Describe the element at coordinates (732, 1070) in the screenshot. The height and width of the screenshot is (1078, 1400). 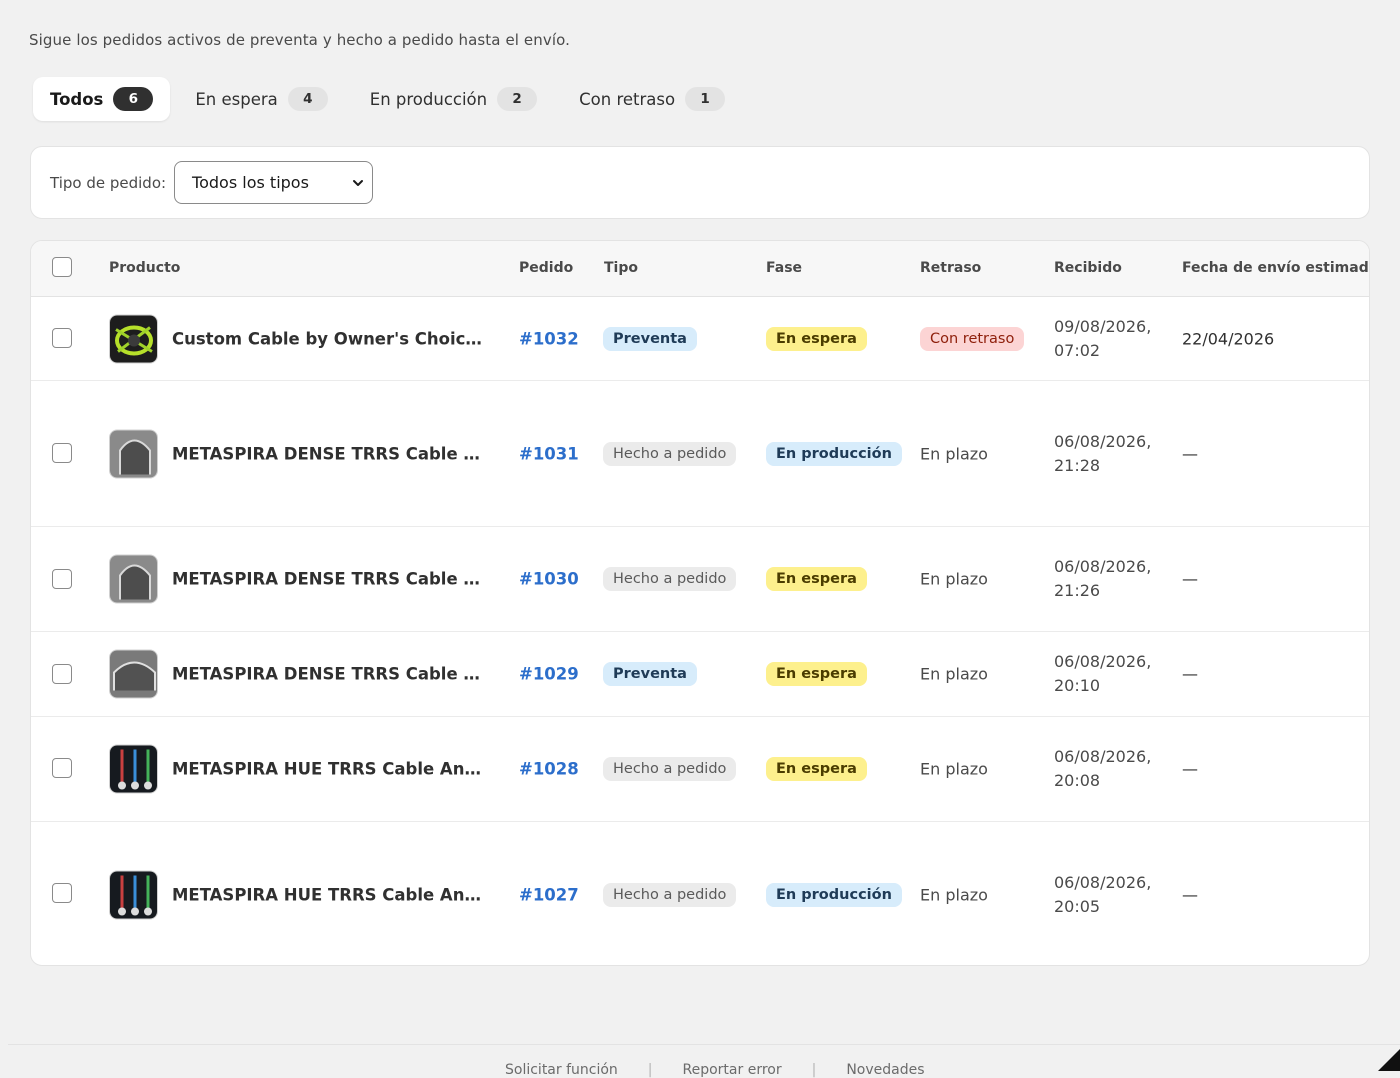
I see `footer-link-report-bug: Reportar error` at that location.